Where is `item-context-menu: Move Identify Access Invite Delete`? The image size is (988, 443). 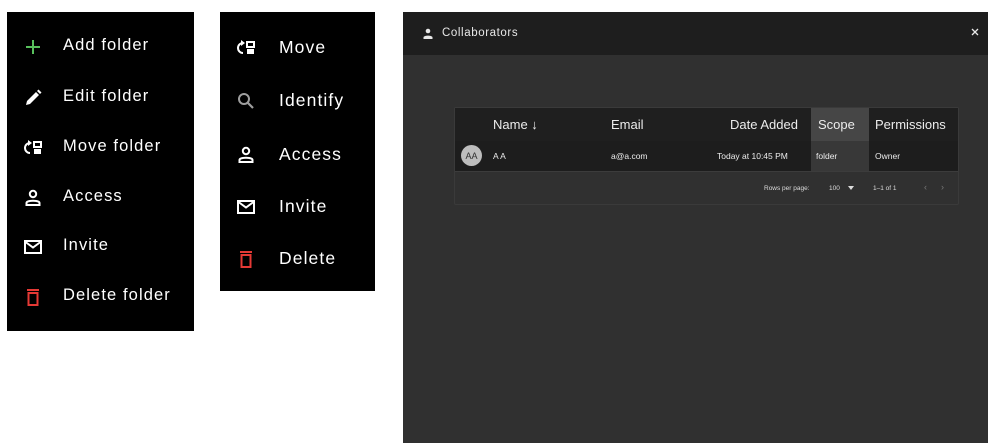
item-context-menu: Move Identify Access Invite Delete is located at coordinates (297, 151).